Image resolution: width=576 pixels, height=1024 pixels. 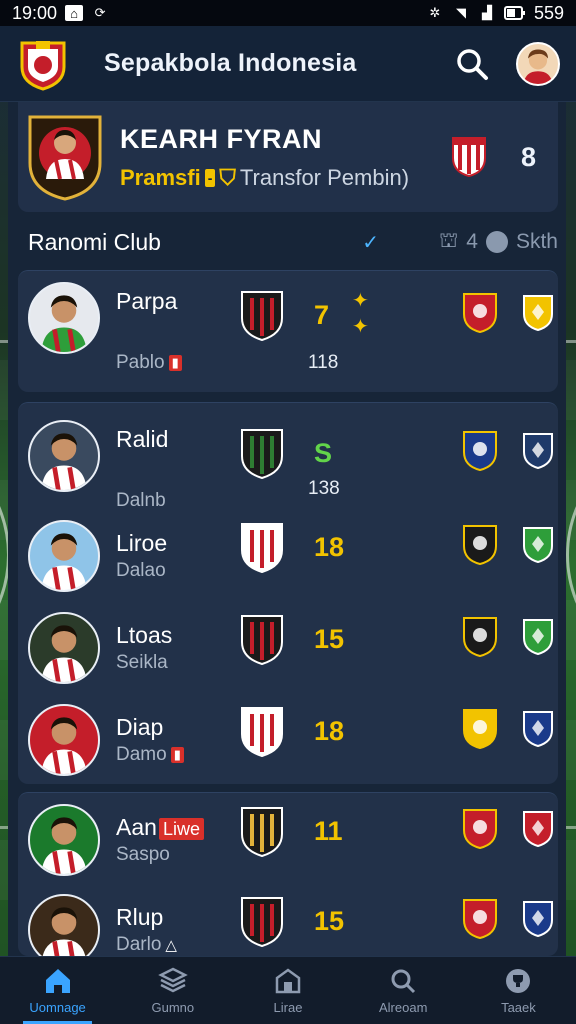 I want to click on nav-item-taaek: Taaek, so click(x=518, y=990).